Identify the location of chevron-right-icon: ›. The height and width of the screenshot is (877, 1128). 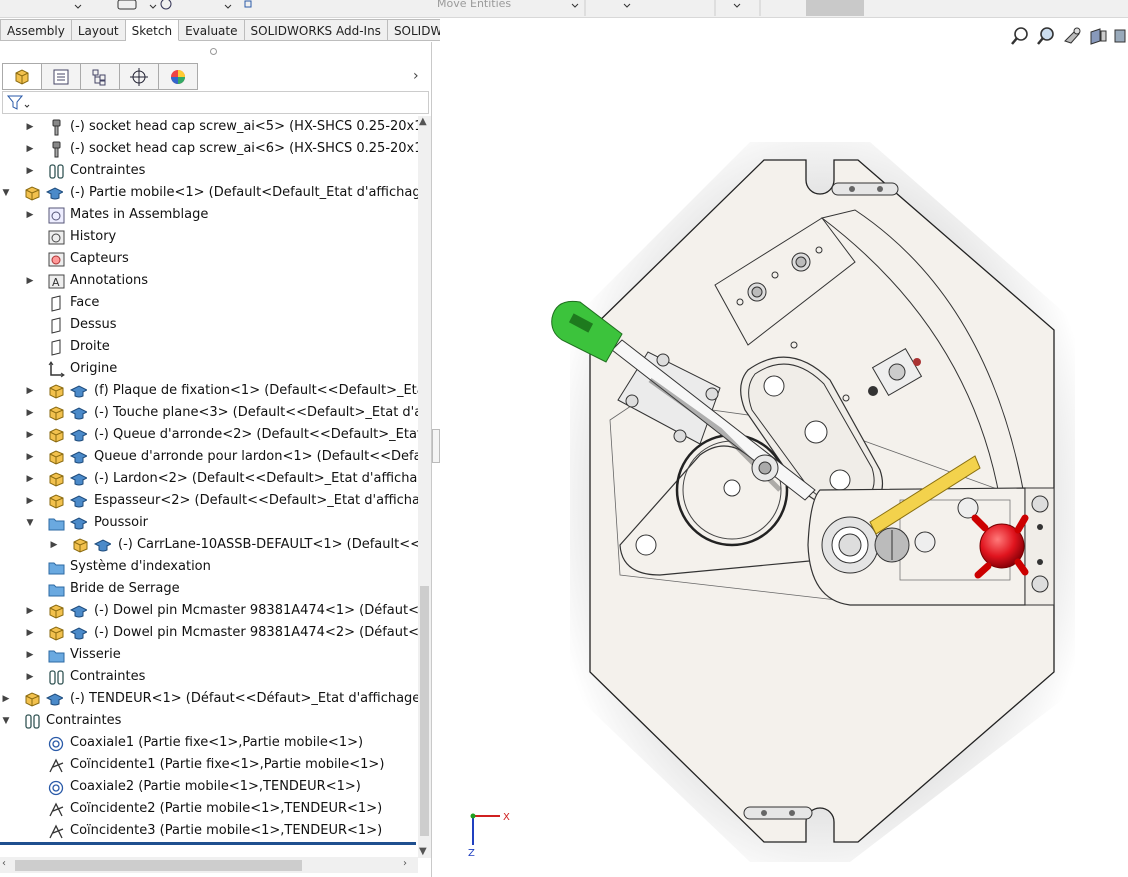
(416, 76).